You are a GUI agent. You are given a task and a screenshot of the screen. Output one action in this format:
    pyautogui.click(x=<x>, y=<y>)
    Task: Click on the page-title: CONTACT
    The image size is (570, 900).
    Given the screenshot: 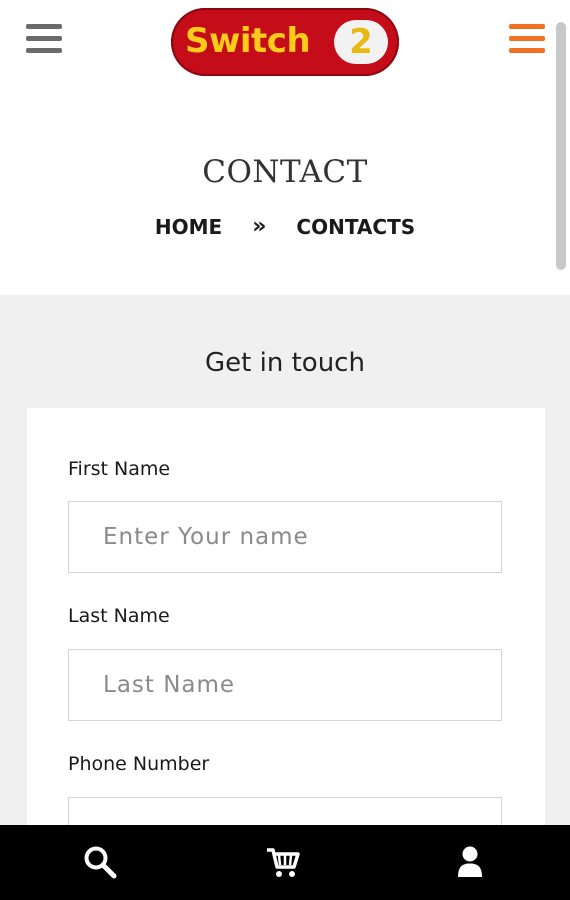 What is the action you would take?
    pyautogui.click(x=285, y=172)
    